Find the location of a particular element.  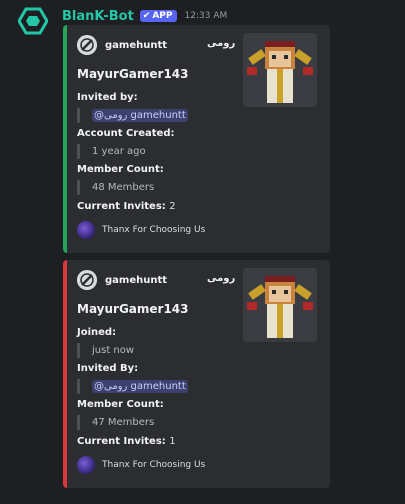

bot-name: BlanK-Bot is located at coordinates (98, 16).